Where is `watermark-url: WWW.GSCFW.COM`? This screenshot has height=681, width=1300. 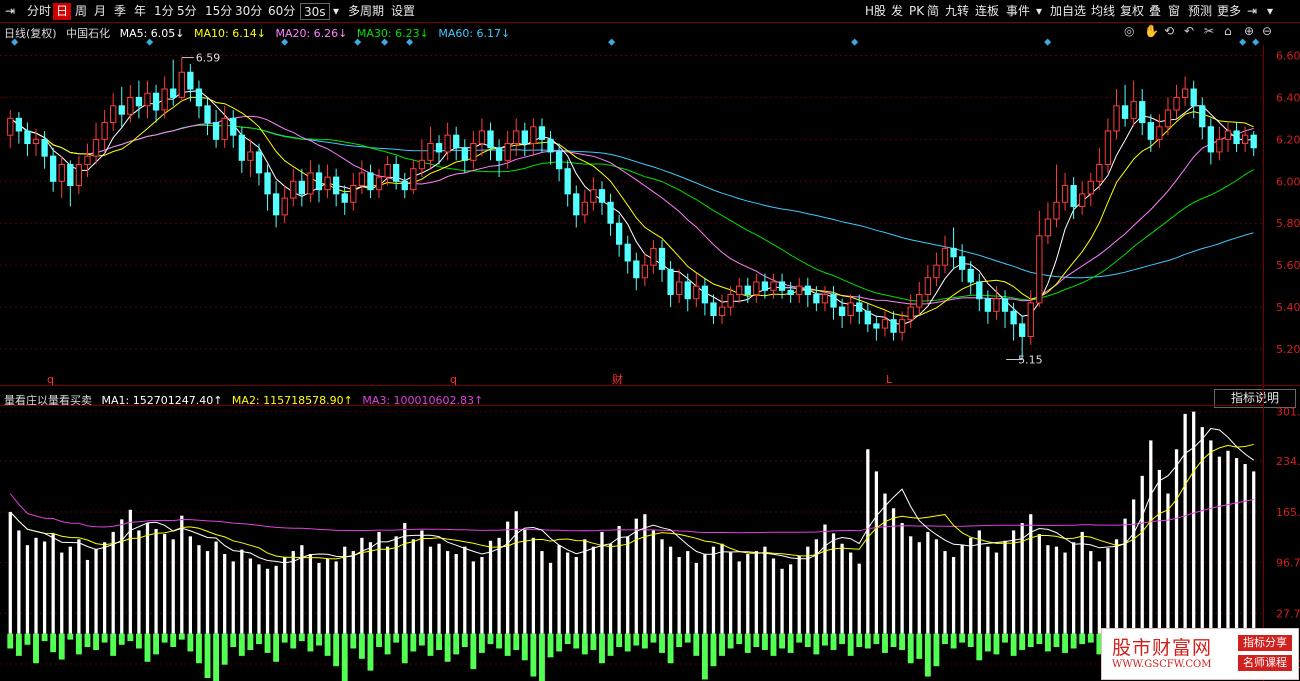
watermark-url: WWW.GSCFW.COM is located at coordinates (1162, 664).